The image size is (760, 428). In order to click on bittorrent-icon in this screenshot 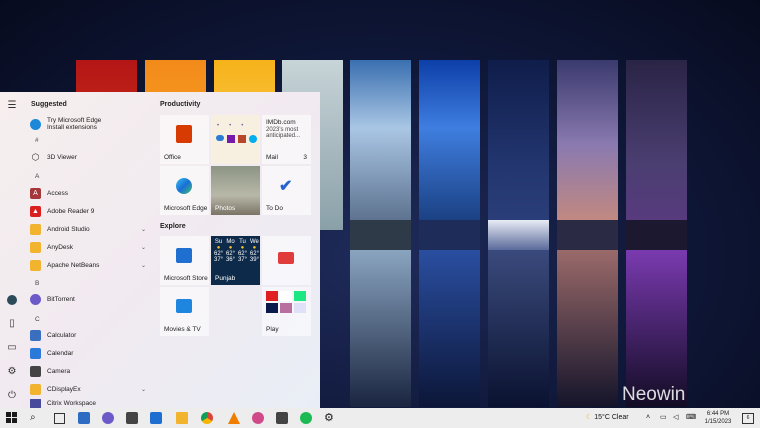, I will do `click(108, 418)`.